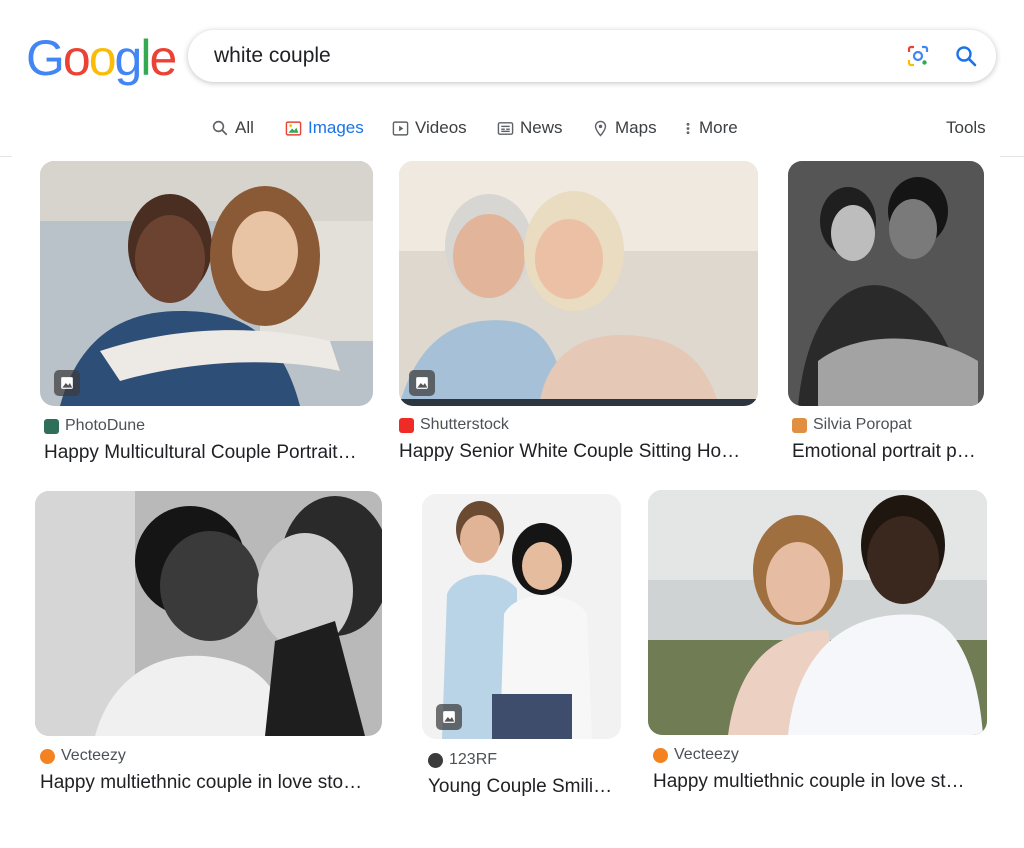  I want to click on silvia-poropat-favicon-icon, so click(799, 425).